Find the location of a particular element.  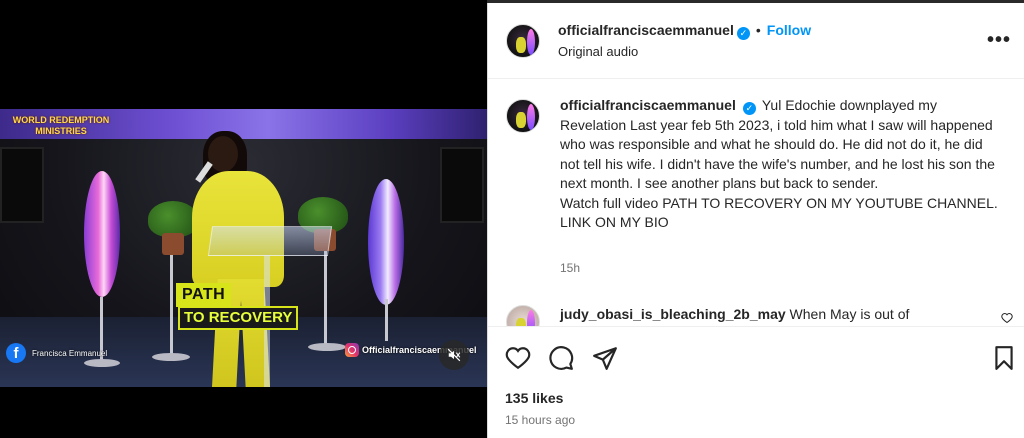

plant-stand-base-right is located at coordinates (327, 347).